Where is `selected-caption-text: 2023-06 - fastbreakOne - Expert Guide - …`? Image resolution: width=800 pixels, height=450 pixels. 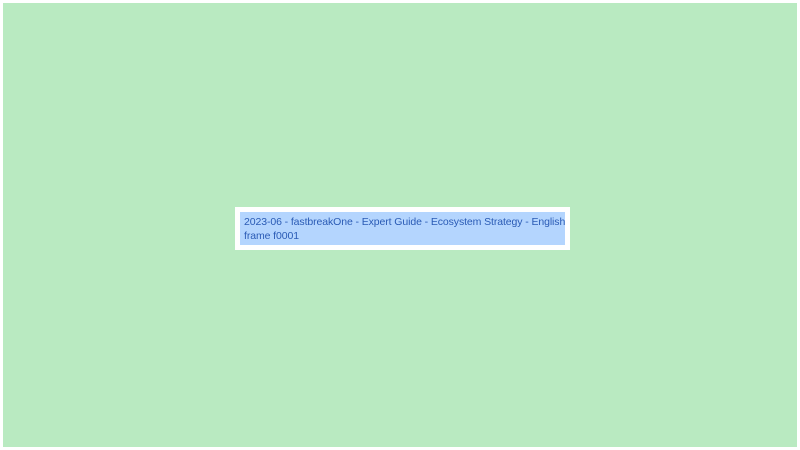 selected-caption-text: 2023-06 - fastbreakOne - Expert Guide - … is located at coordinates (402, 228).